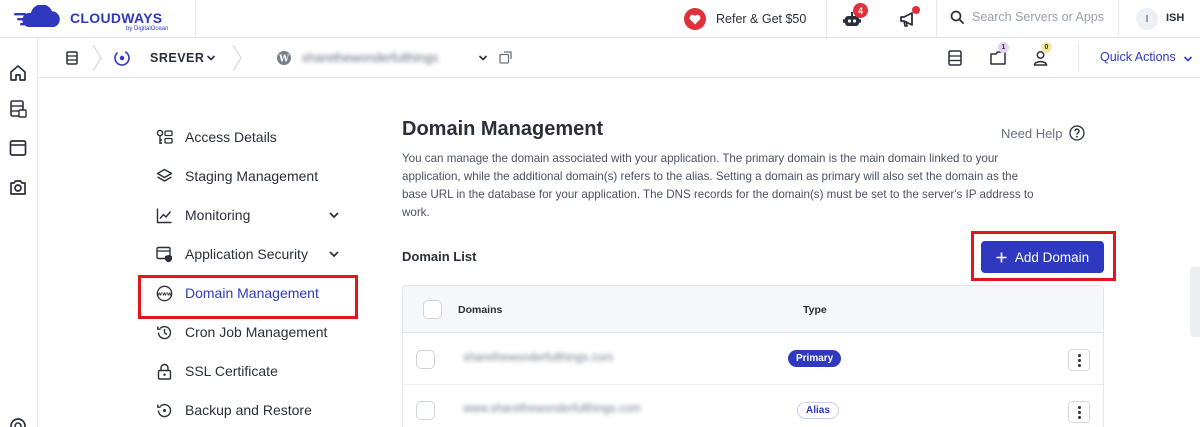 The width and height of the screenshot is (1200, 427). What do you see at coordinates (957, 17) in the screenshot?
I see `search-icon` at bounding box center [957, 17].